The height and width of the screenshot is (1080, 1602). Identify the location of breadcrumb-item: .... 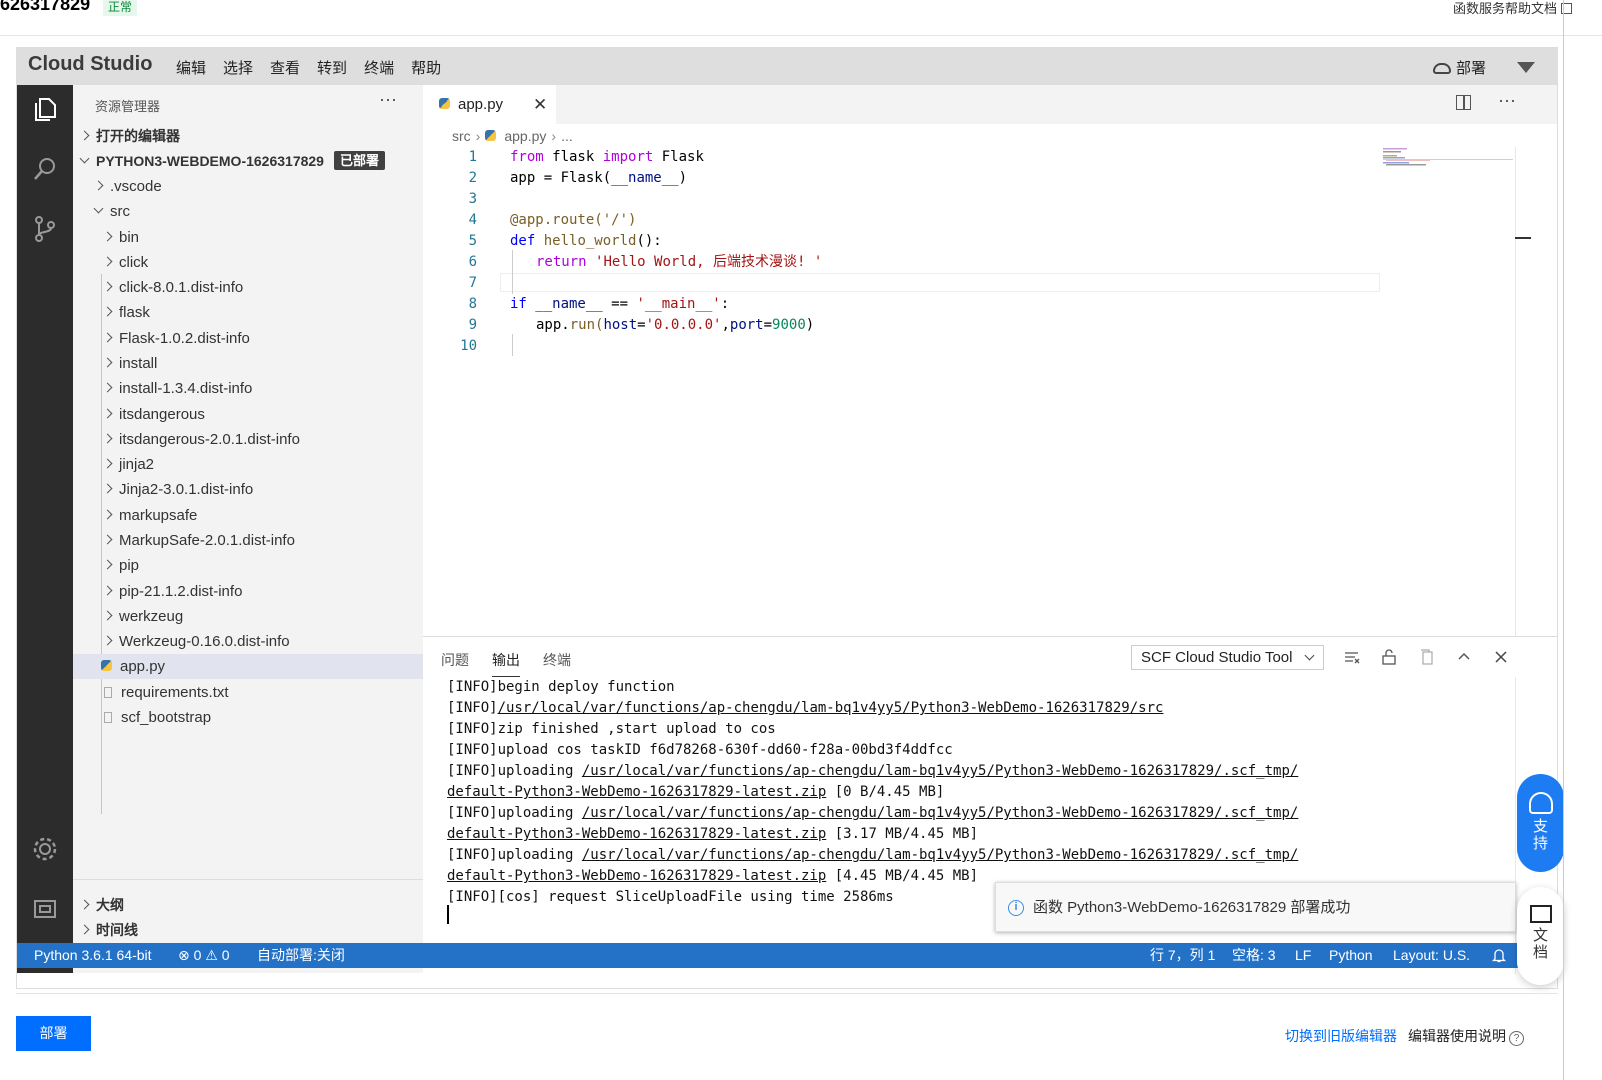
(567, 136).